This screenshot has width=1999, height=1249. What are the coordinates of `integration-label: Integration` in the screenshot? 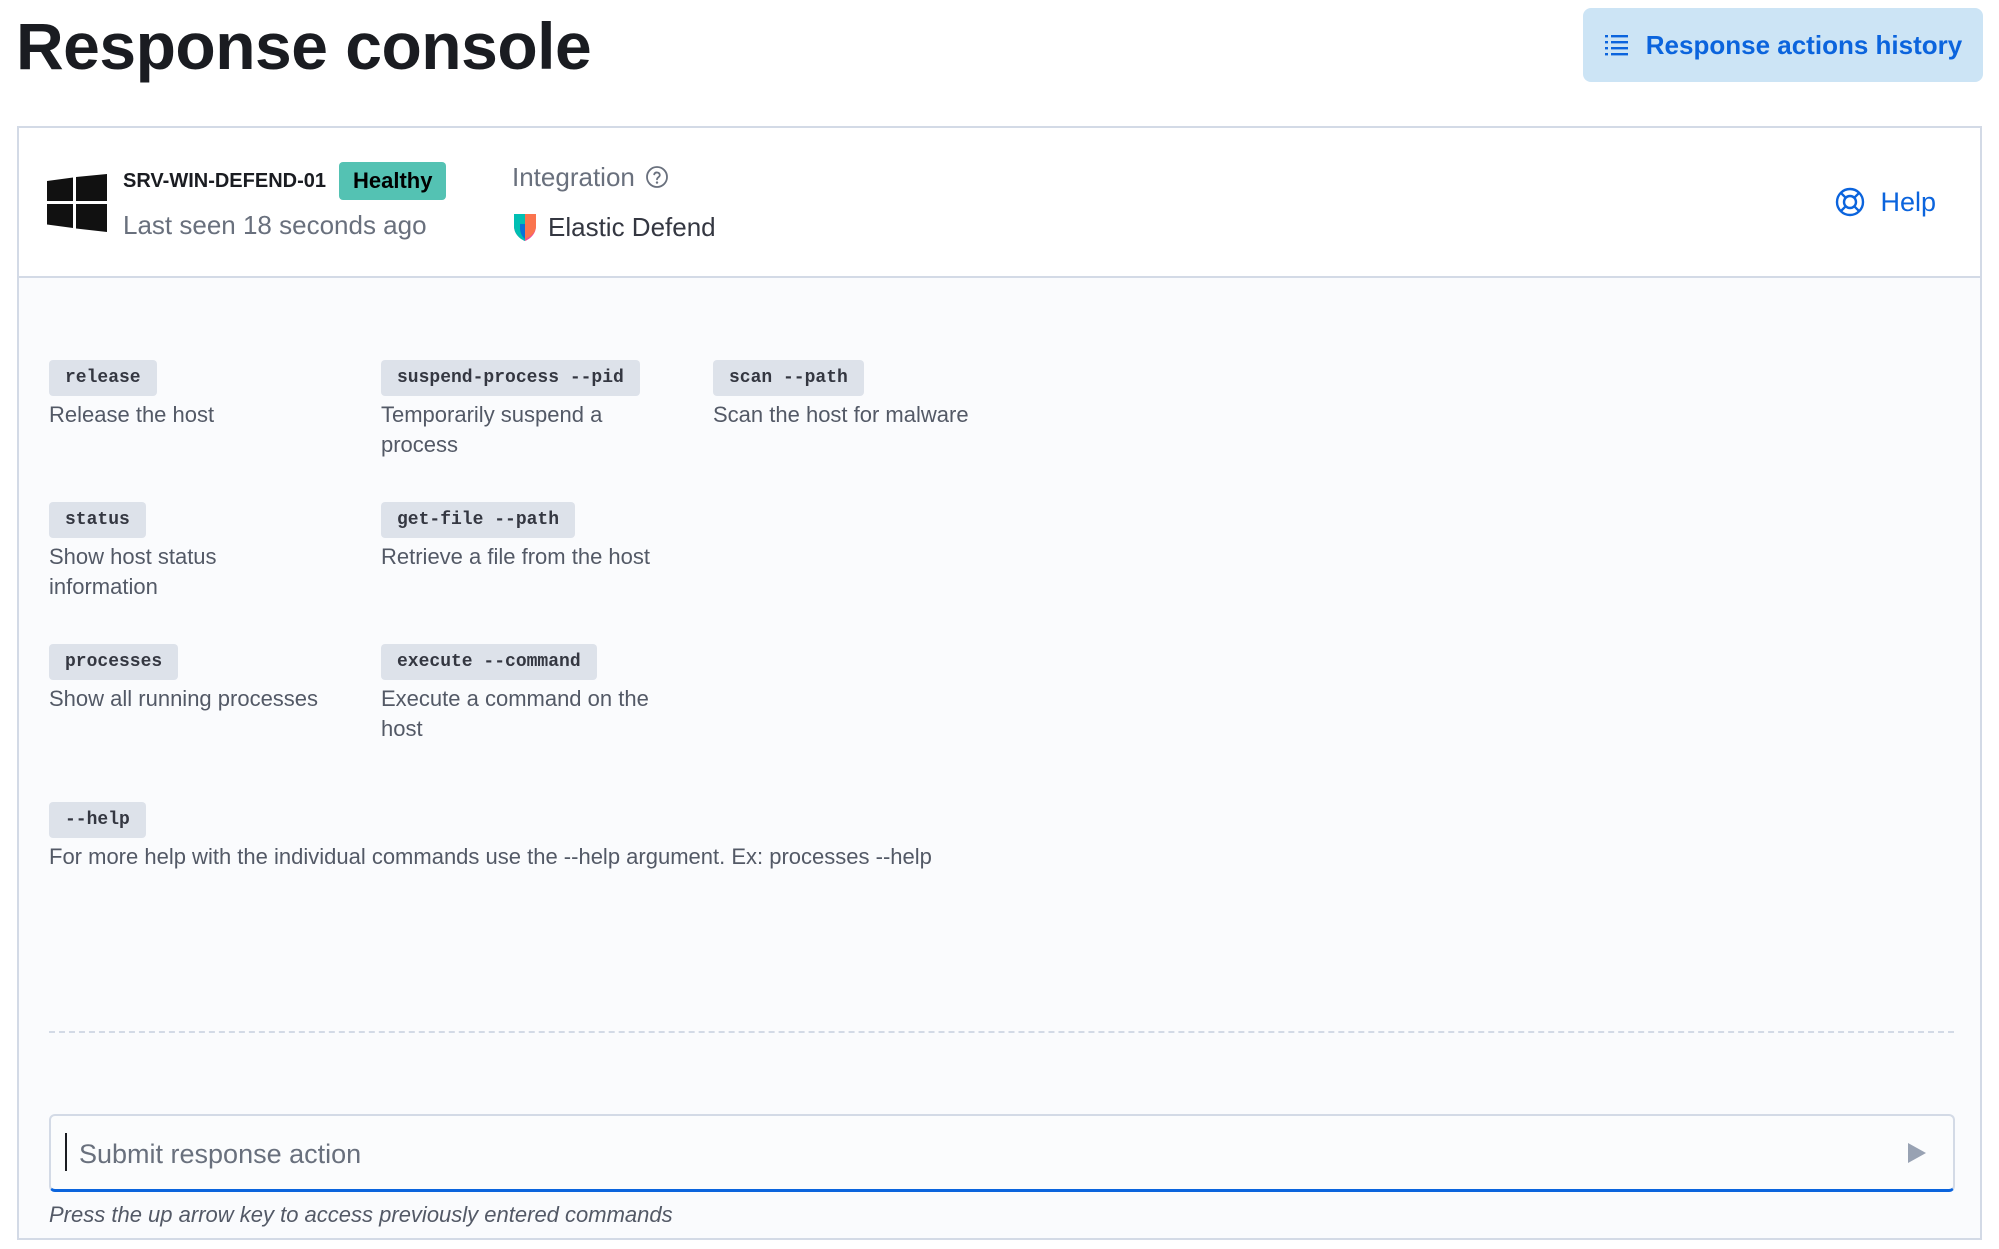 It's located at (590, 177).